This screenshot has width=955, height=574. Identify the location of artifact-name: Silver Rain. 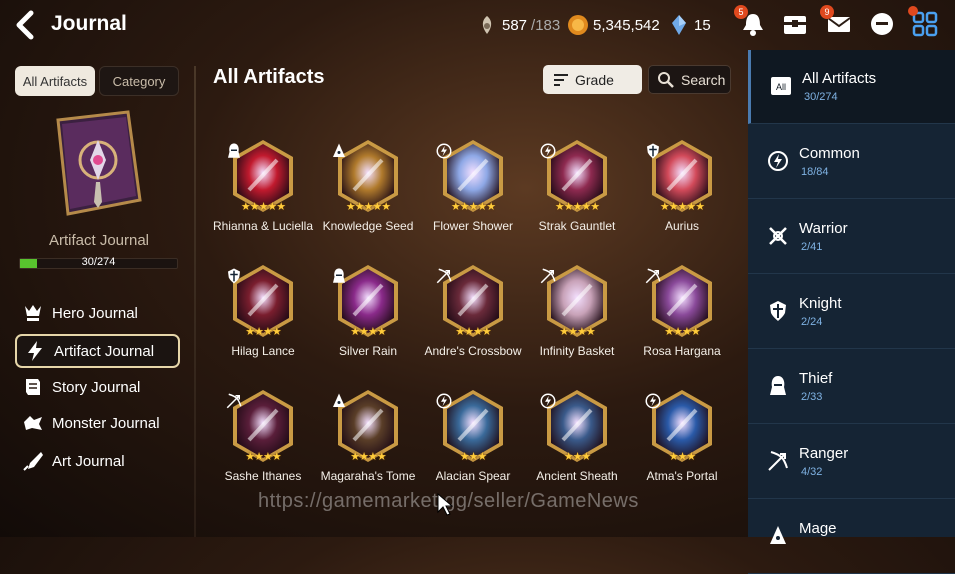
(368, 351).